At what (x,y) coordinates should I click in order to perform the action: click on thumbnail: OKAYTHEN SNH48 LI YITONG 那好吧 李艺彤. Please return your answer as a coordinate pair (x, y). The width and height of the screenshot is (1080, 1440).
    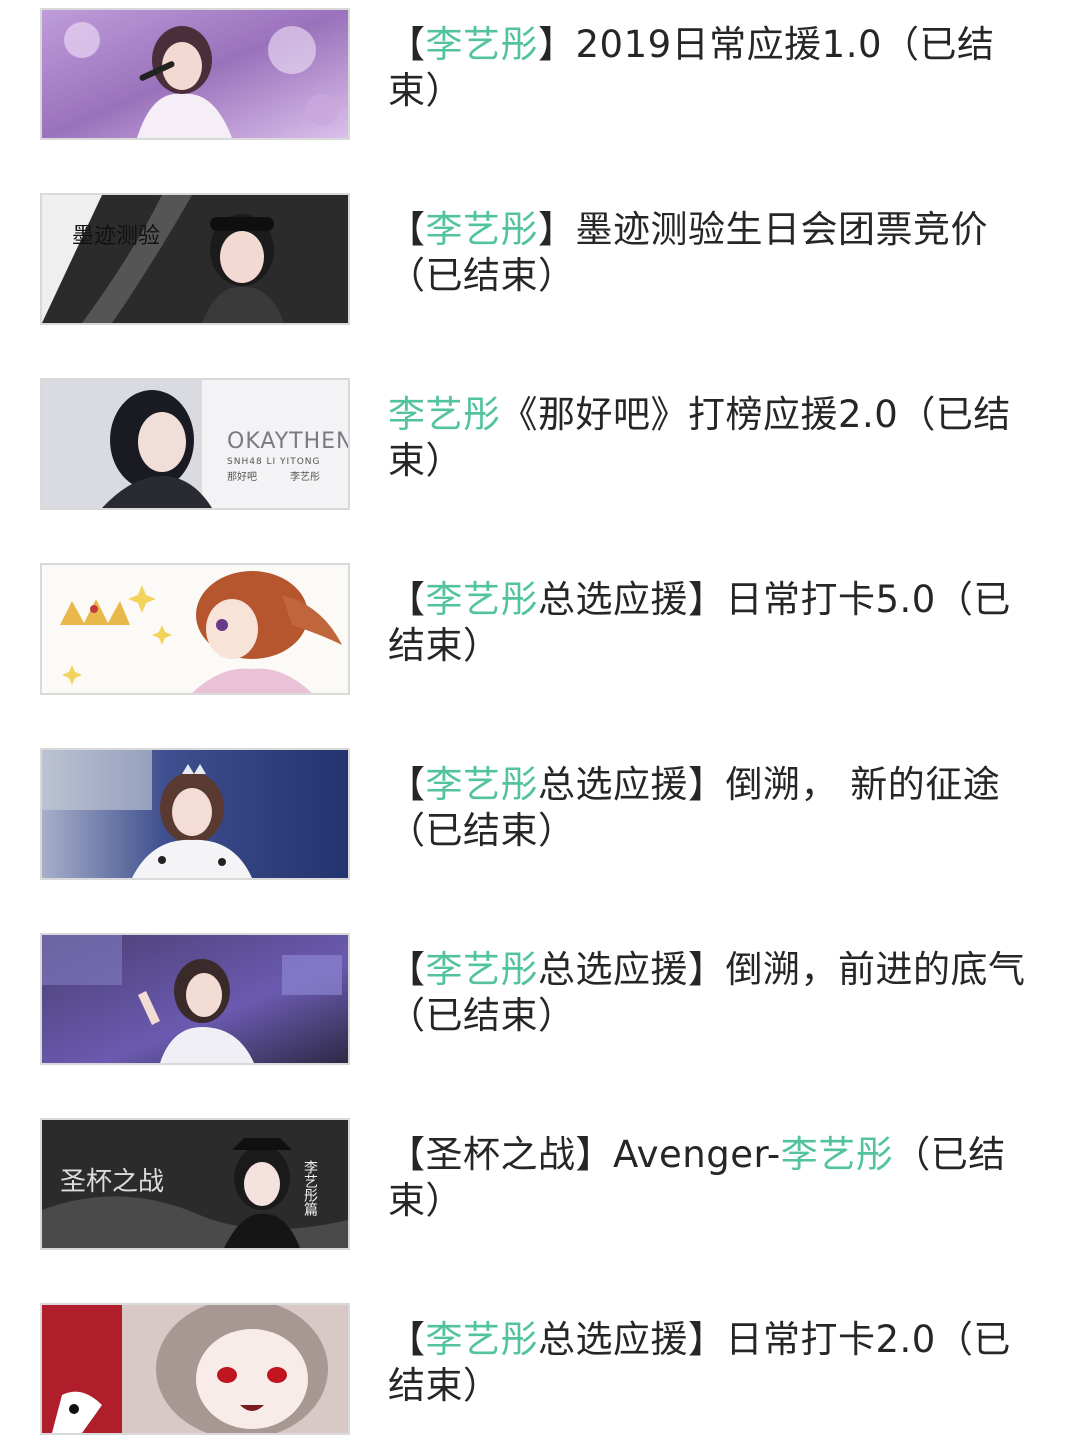
    Looking at the image, I should click on (195, 444).